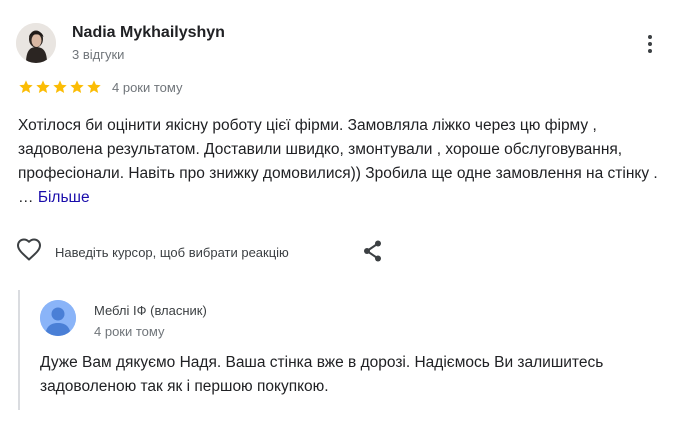  I want to click on author-photo-icon, so click(36, 43).